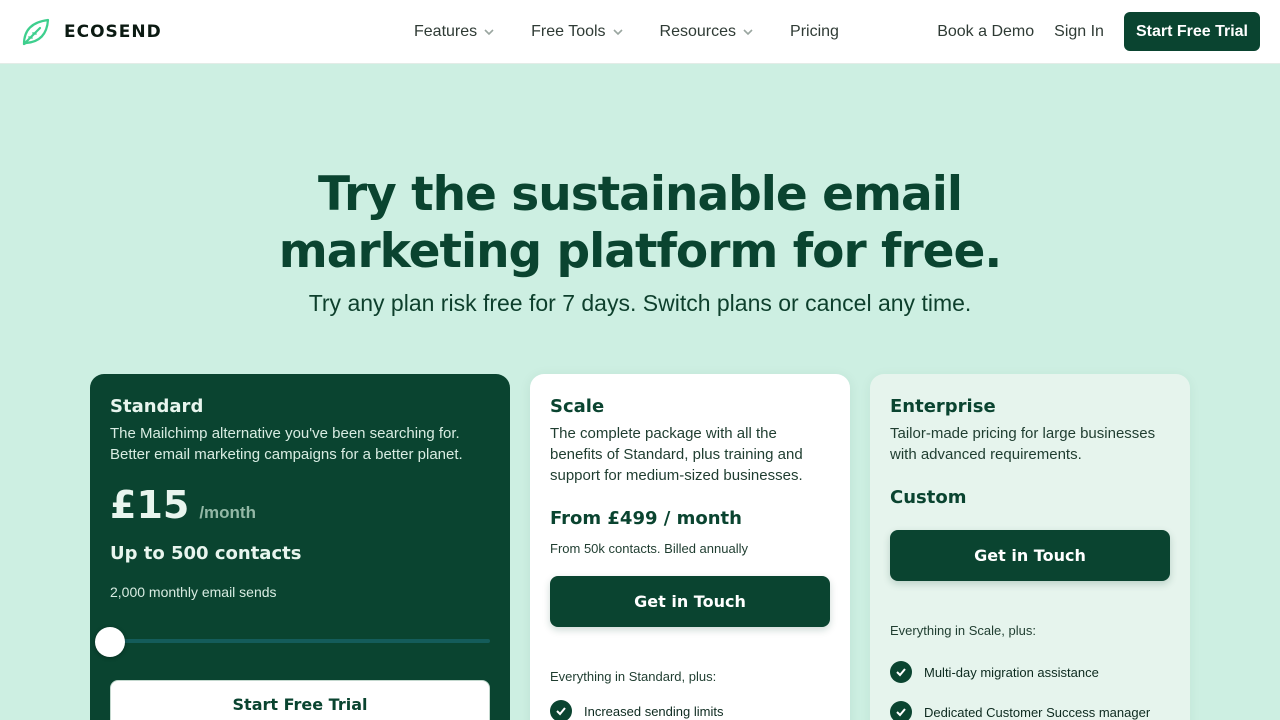  Describe the element at coordinates (649, 548) in the screenshot. I see `price-note: From 50k contacts. Billed annually` at that location.